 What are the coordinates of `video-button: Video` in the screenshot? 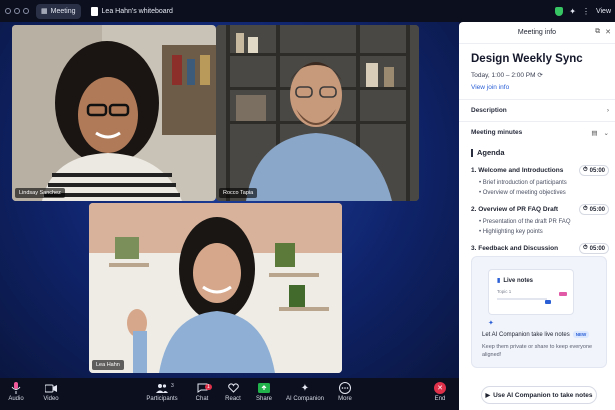 It's located at (51, 392).